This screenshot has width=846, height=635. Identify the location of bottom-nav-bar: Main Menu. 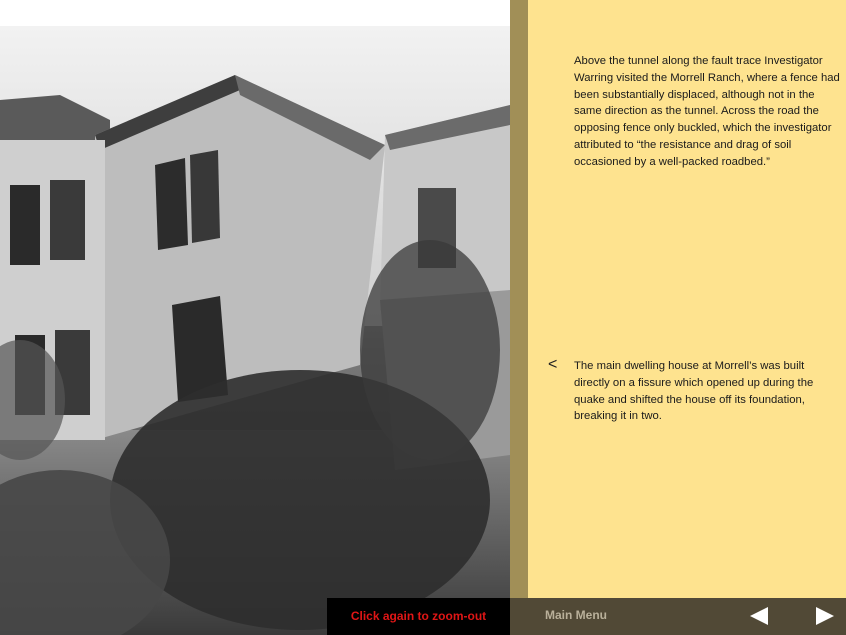
(678, 616).